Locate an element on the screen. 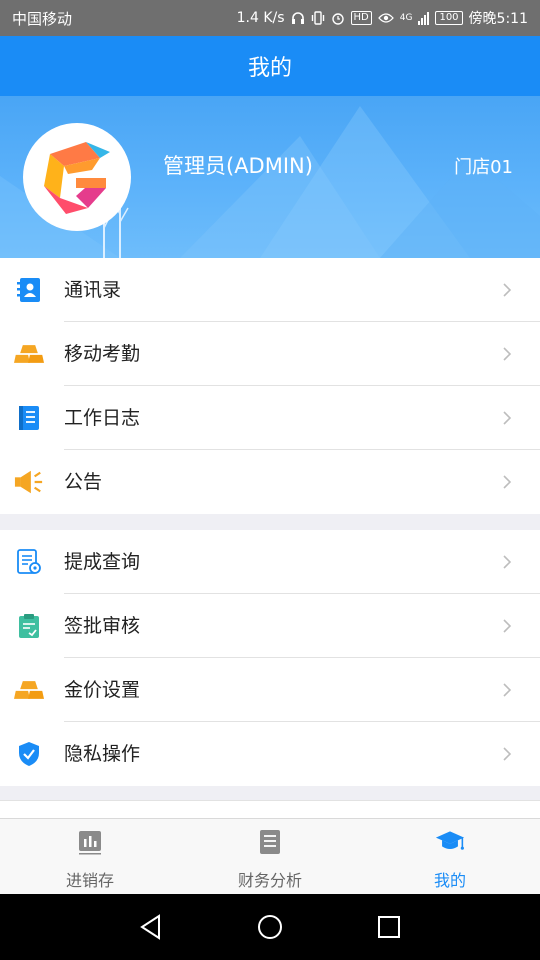  megaphone-icon is located at coordinates (29, 482).